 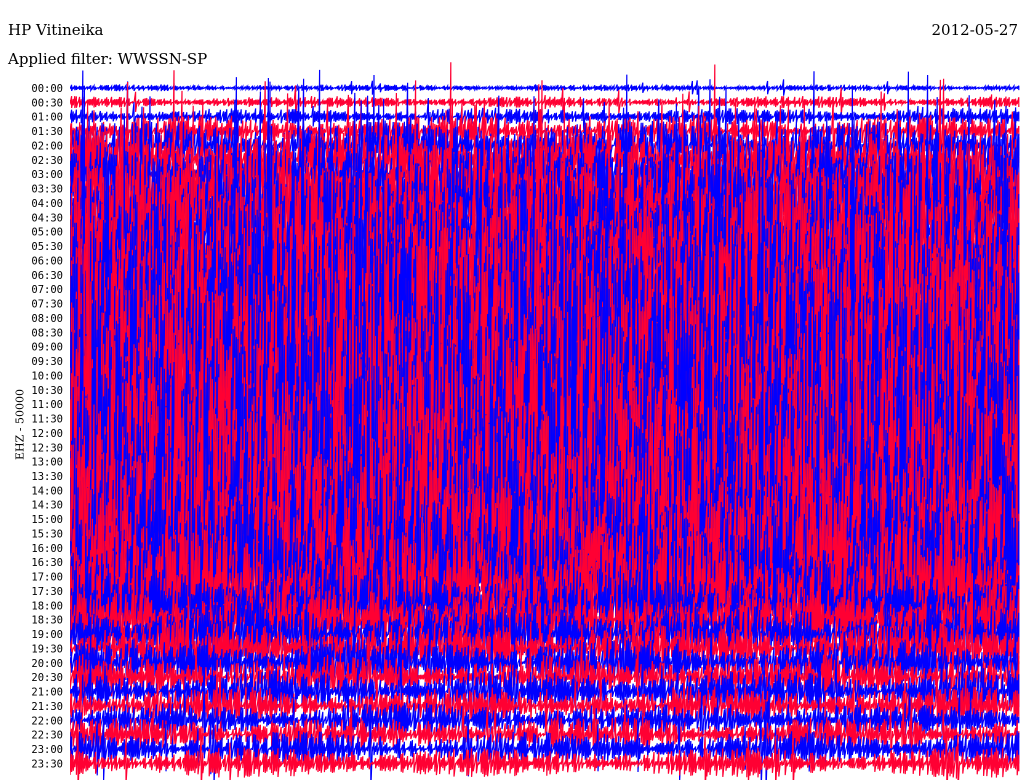 I want to click on time-label: 04:00, so click(x=47, y=204).